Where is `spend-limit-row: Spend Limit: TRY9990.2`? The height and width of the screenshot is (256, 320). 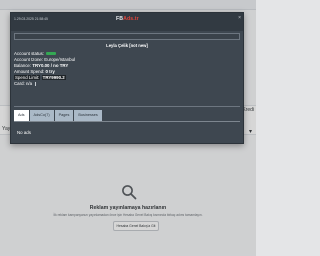
spend-limit-row: Spend Limit: TRY9990.2 is located at coordinates (40, 78).